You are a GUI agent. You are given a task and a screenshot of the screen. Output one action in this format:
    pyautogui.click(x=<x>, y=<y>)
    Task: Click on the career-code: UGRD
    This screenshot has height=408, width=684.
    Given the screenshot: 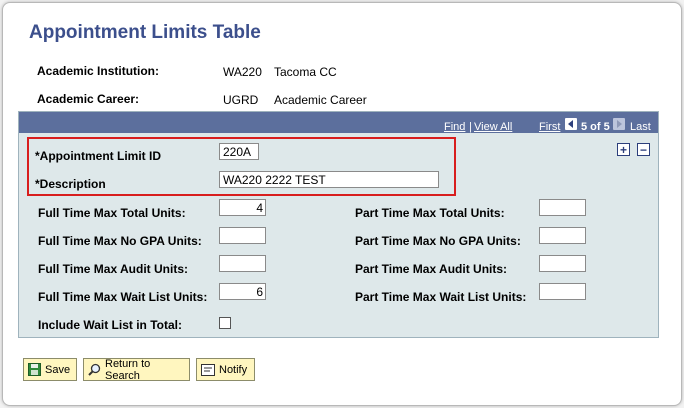 What is the action you would take?
    pyautogui.click(x=241, y=100)
    